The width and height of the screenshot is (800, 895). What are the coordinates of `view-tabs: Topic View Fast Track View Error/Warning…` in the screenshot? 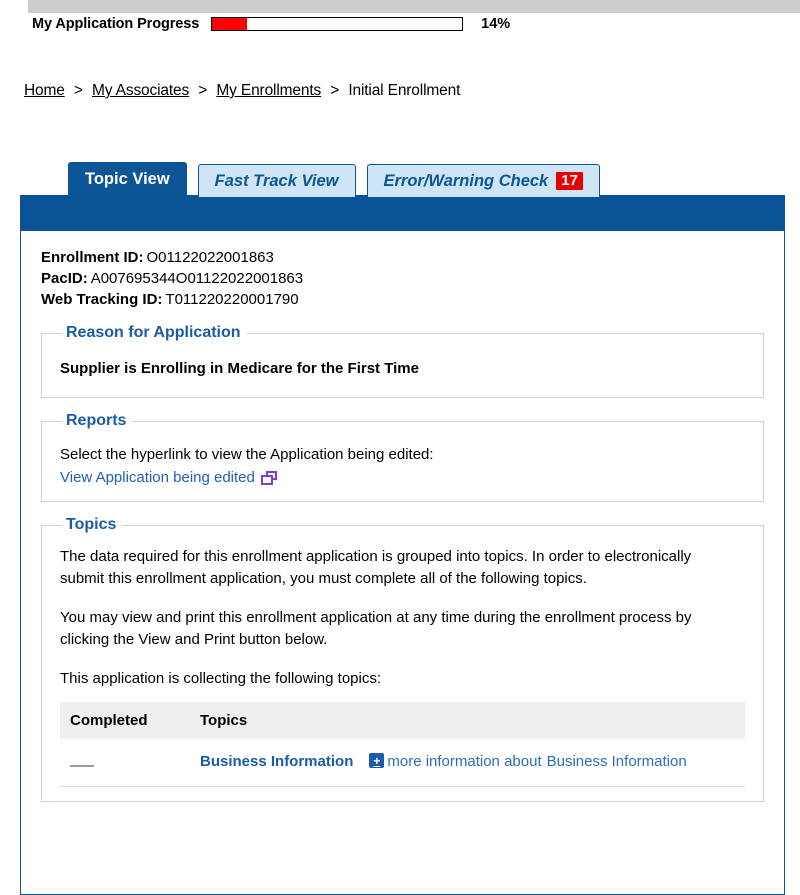 It's located at (334, 179).